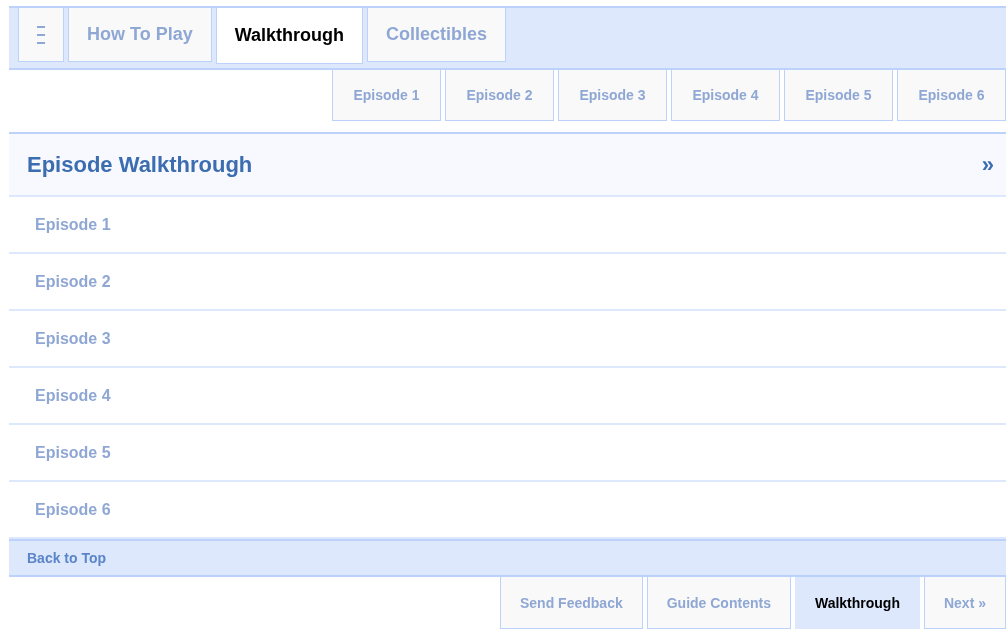 This screenshot has height=632, width=1006. I want to click on menu-button, so click(41, 35).